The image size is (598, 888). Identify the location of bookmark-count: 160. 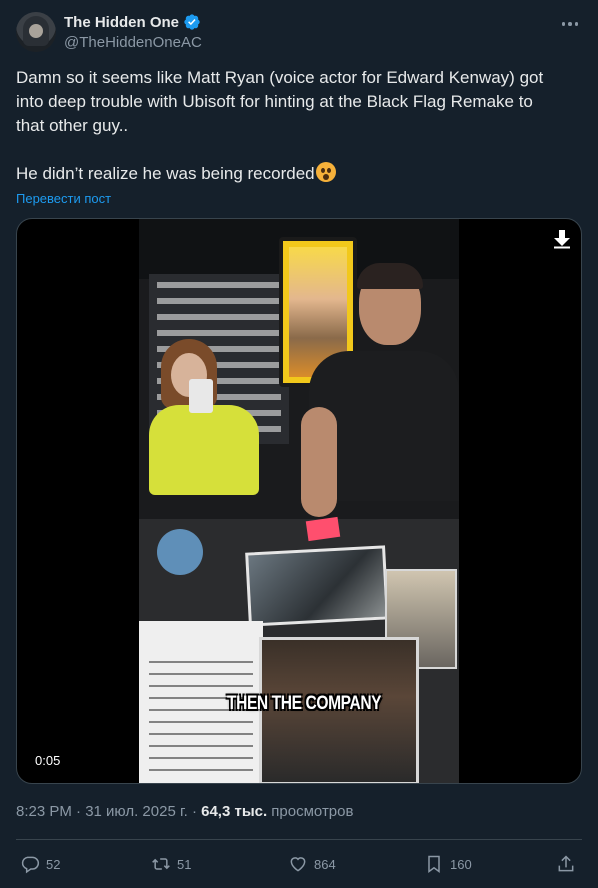
(461, 864).